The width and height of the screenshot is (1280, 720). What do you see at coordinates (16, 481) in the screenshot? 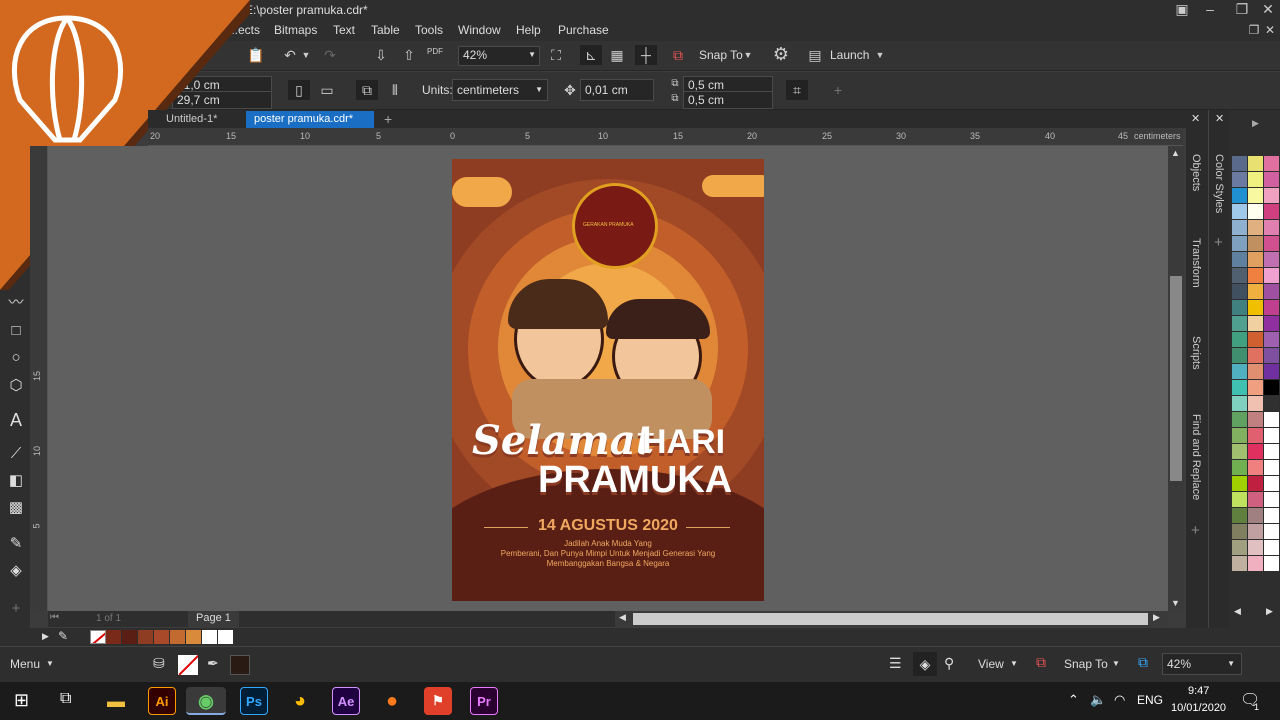
I see `drop-shadow-icon: ◧` at bounding box center [16, 481].